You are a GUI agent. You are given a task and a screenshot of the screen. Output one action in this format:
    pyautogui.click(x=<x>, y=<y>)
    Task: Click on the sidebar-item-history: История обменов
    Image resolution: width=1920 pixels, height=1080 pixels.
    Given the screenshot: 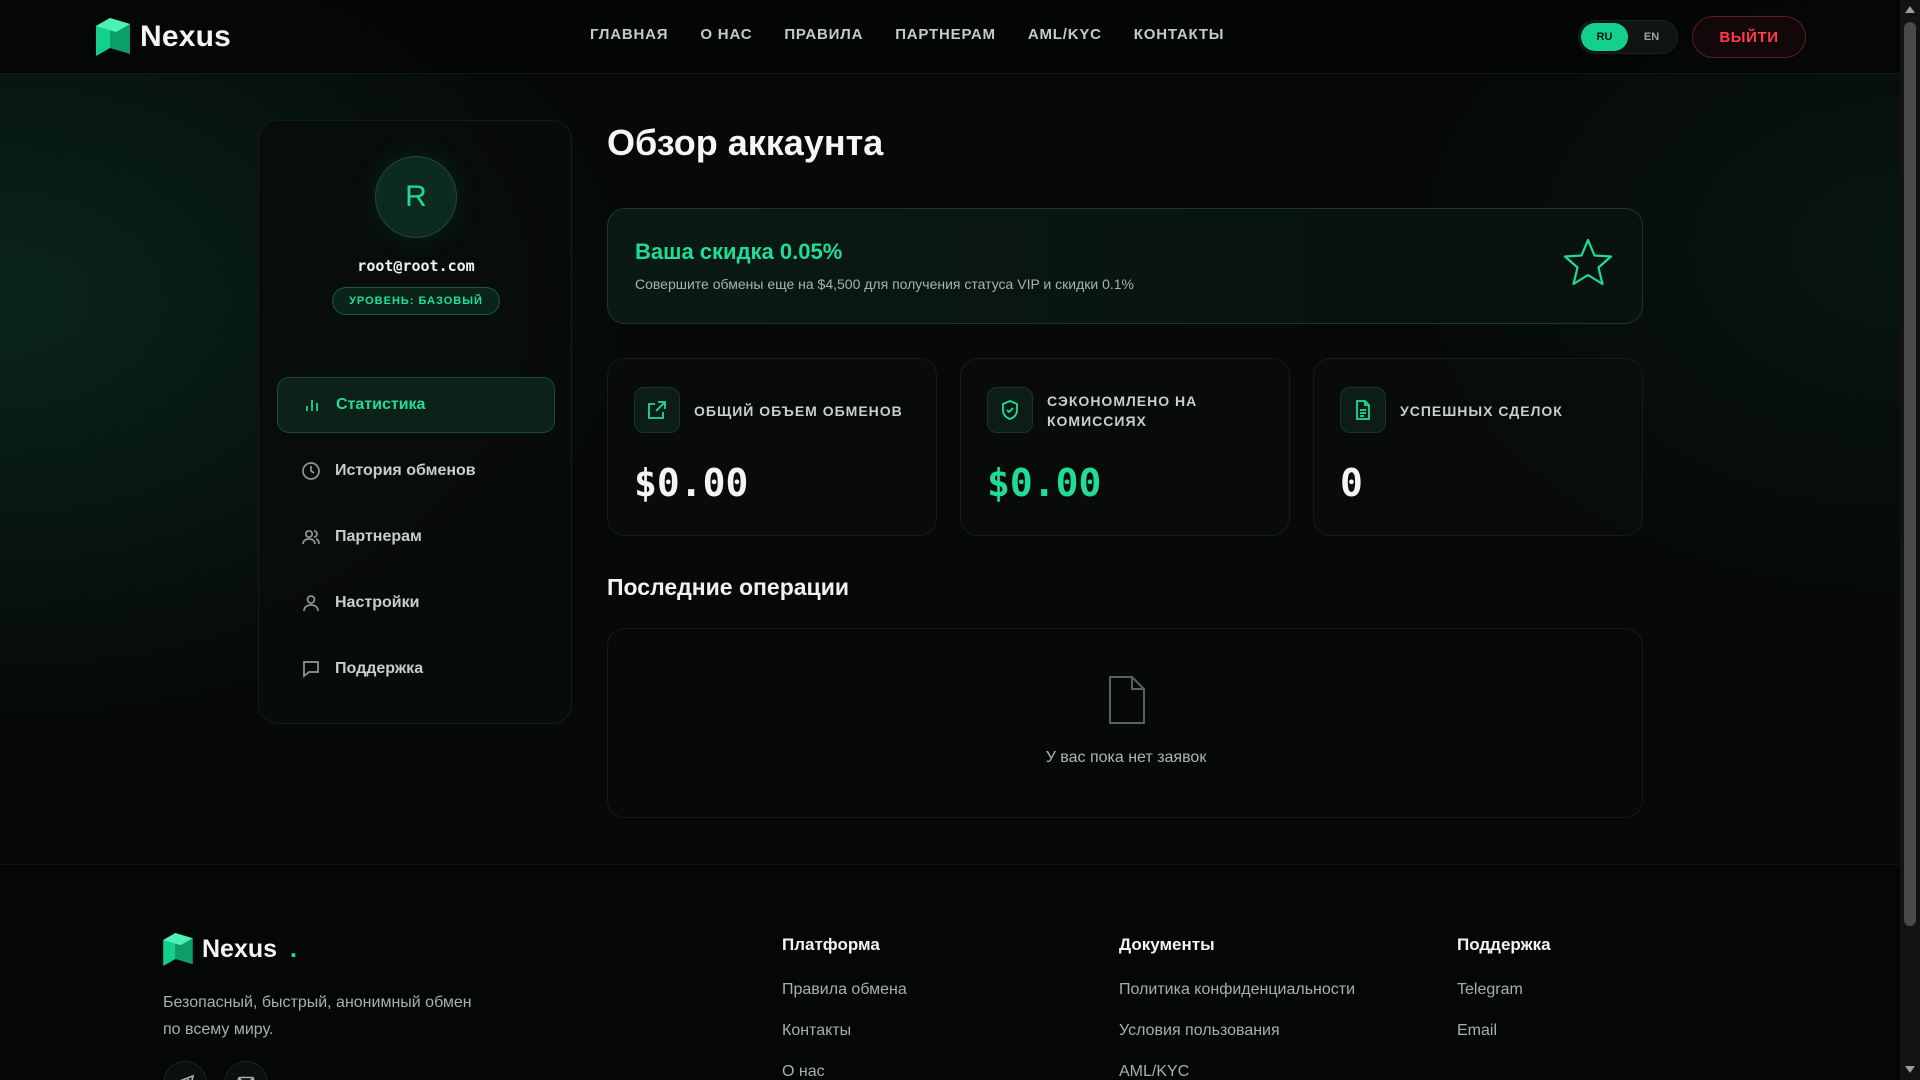 What is the action you would take?
    pyautogui.click(x=416, y=471)
    